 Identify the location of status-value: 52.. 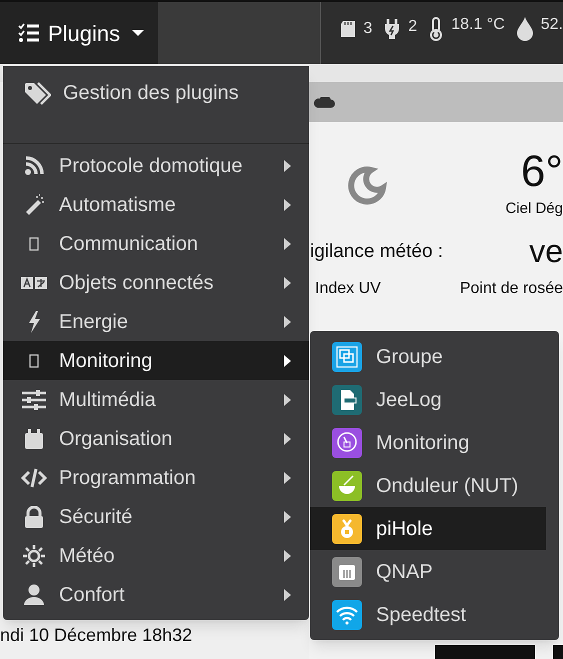
(551, 25).